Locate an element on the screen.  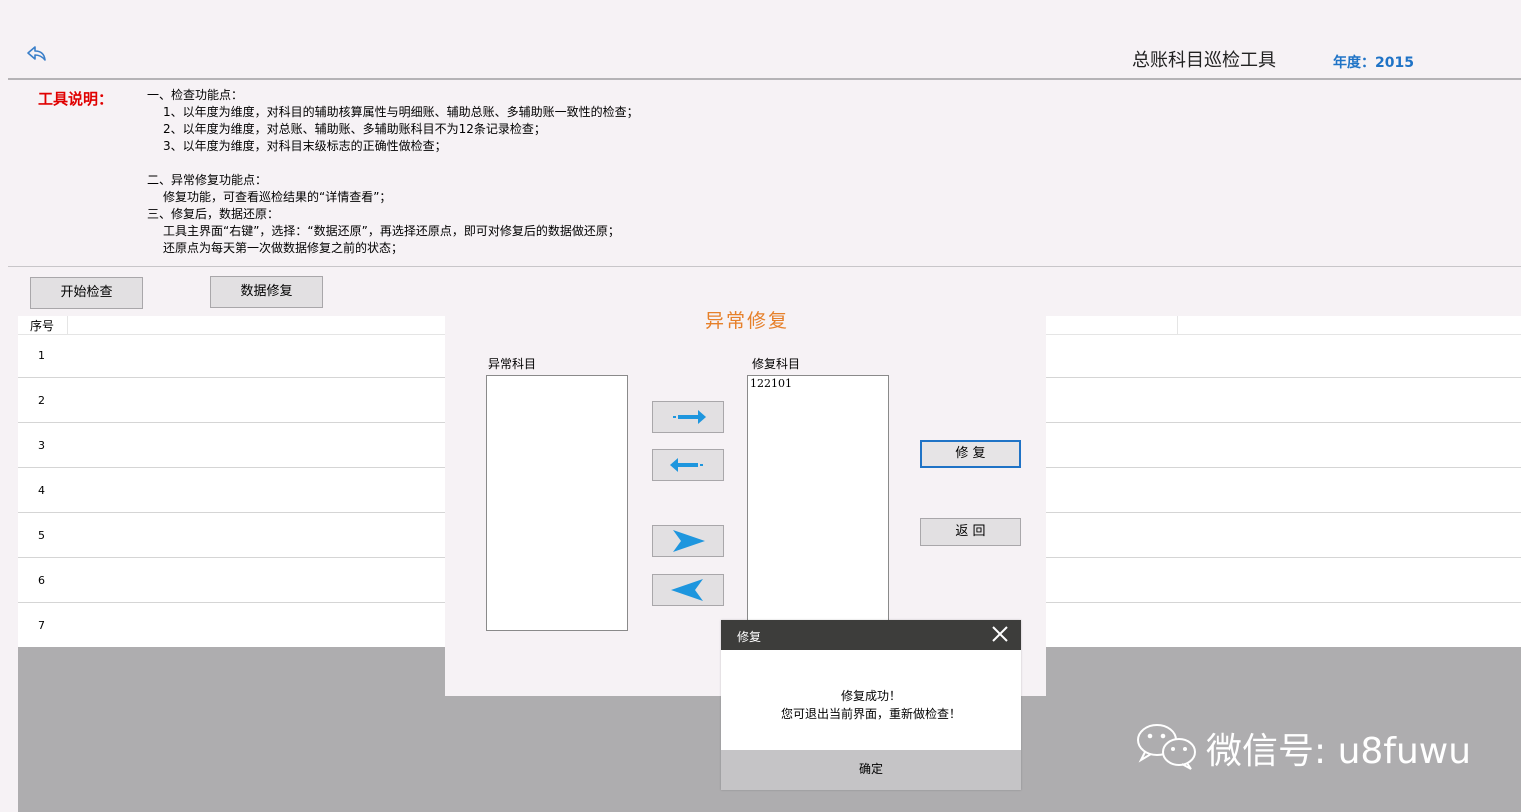
back-button: 返 回 is located at coordinates (970, 532).